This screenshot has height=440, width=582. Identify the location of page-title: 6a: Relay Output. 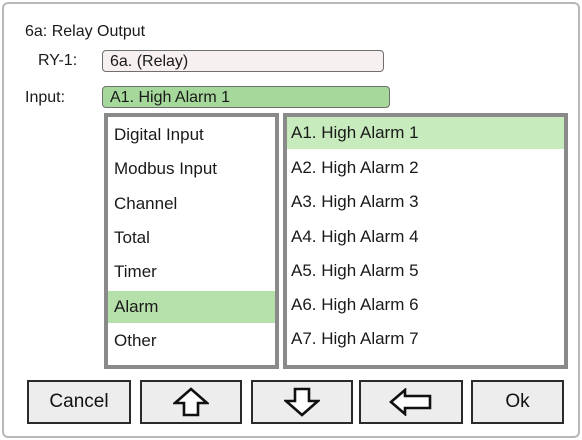
(85, 31).